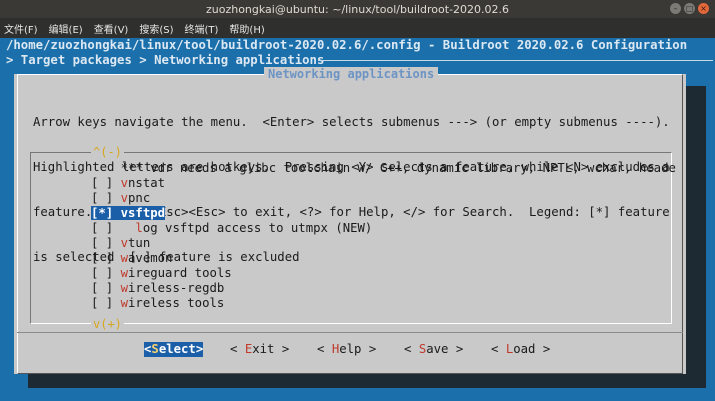 The image size is (715, 401). What do you see at coordinates (156, 28) in the screenshot?
I see `menu-search: 搜索(S)` at bounding box center [156, 28].